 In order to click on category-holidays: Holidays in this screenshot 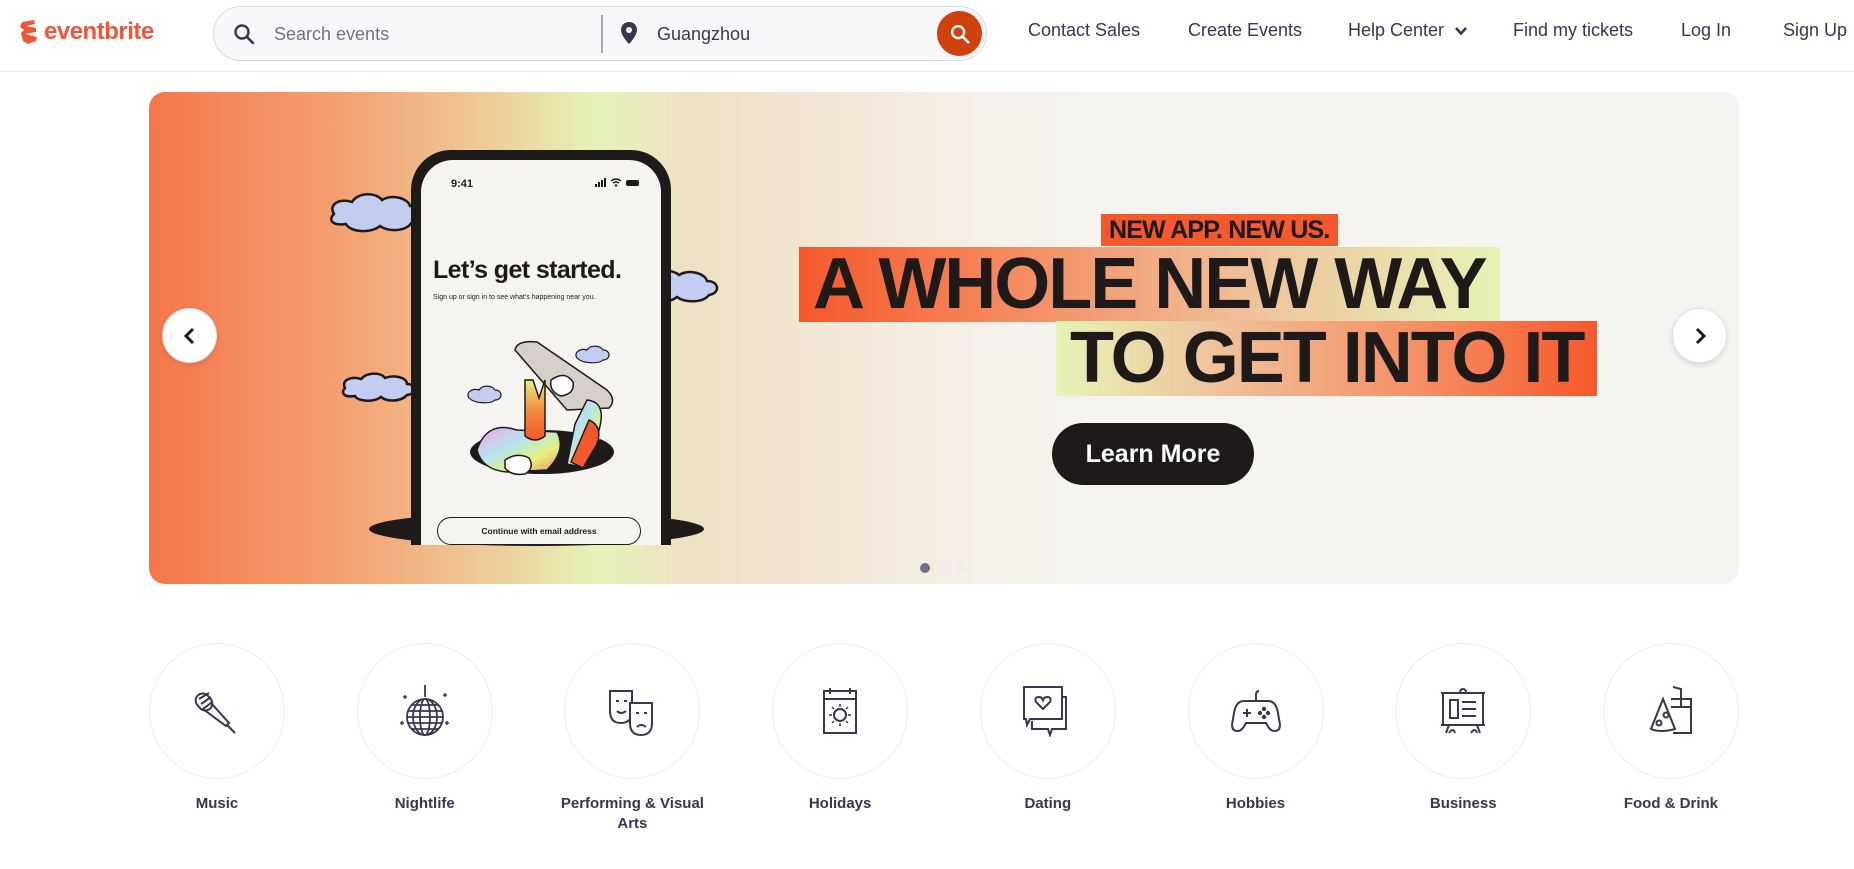, I will do `click(840, 738)`.